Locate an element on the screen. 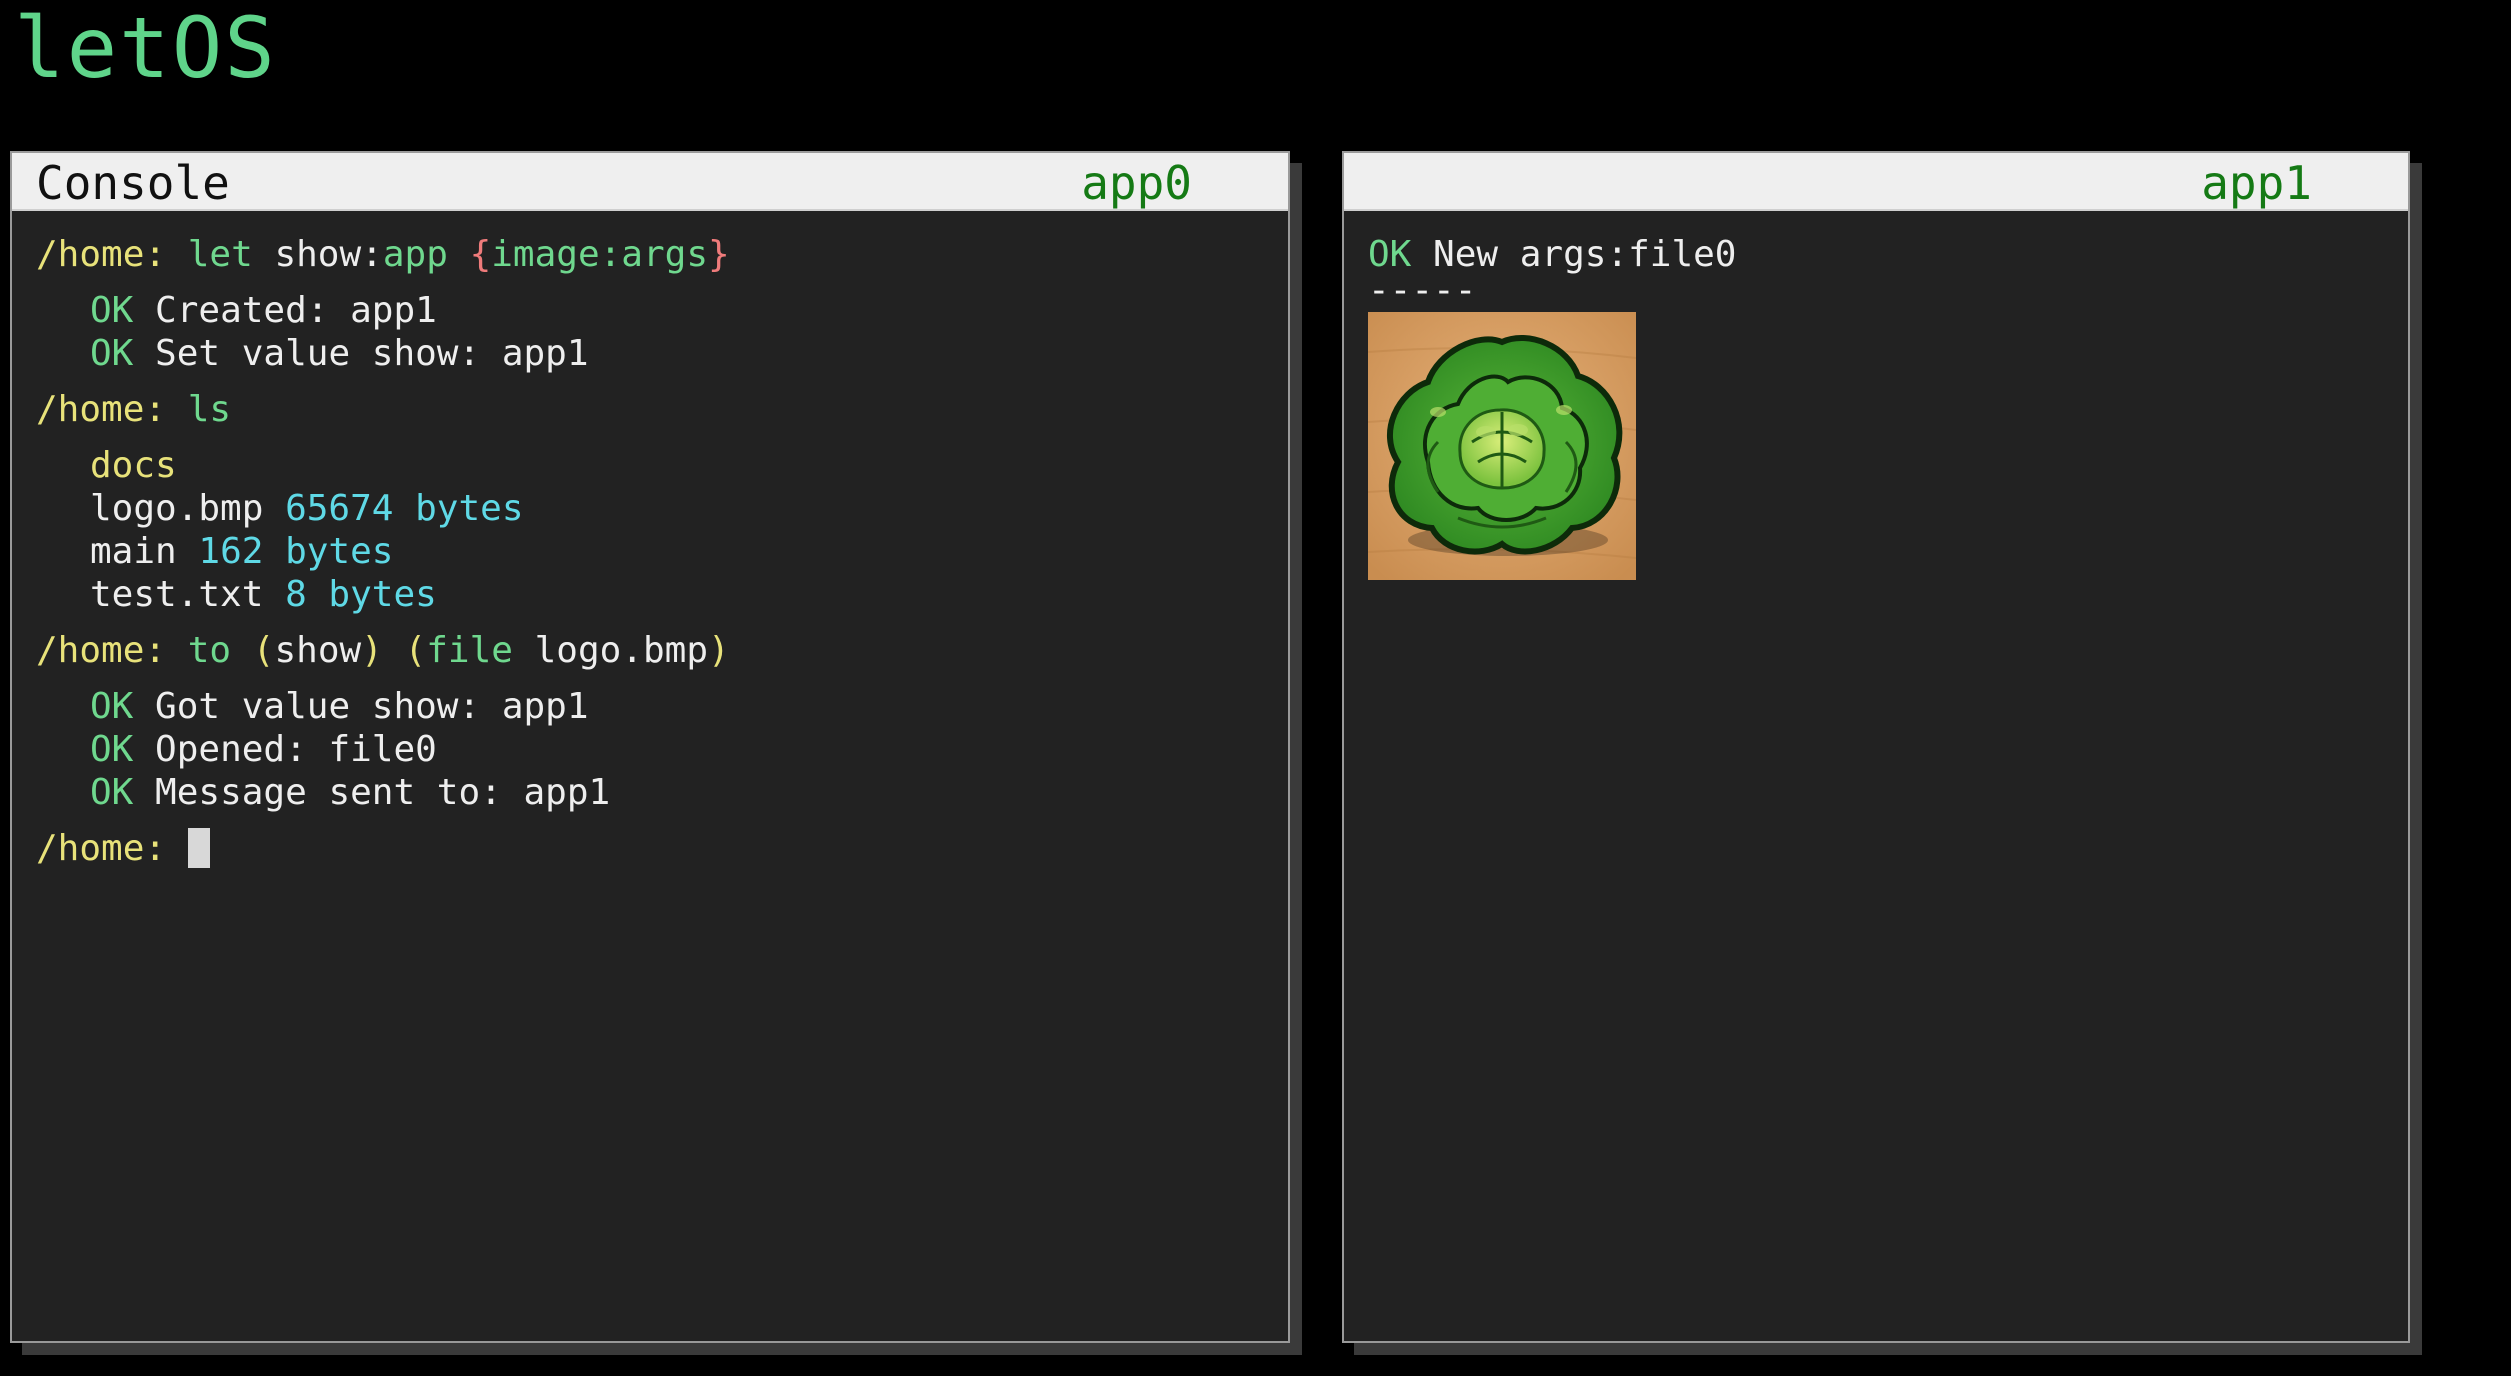 This screenshot has height=1376, width=2511. output-text: Message sent to: app1 is located at coordinates (383, 792).